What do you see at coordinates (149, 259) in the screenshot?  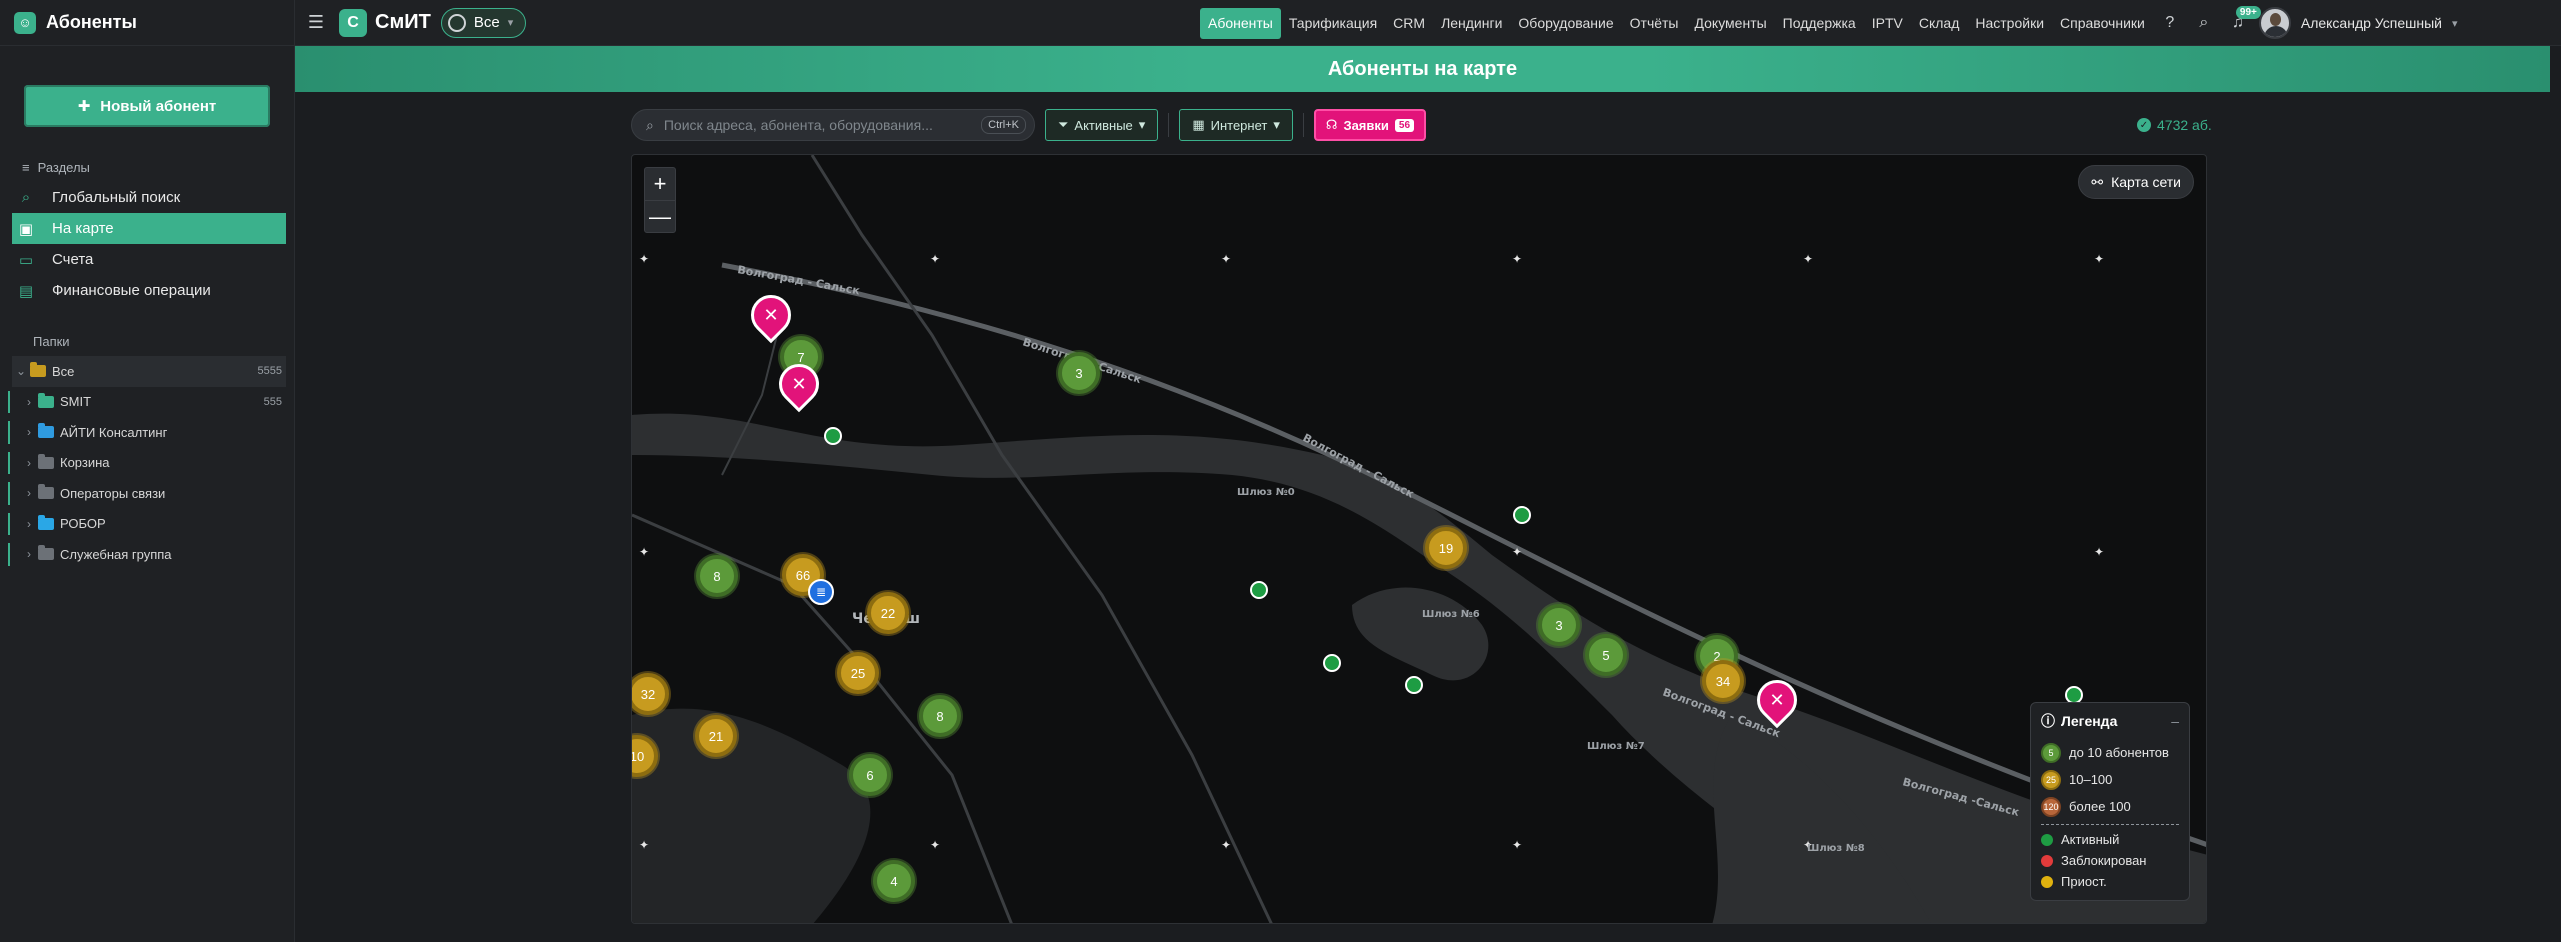 I see `sidebar-item-invoices: ▭ Счета` at bounding box center [149, 259].